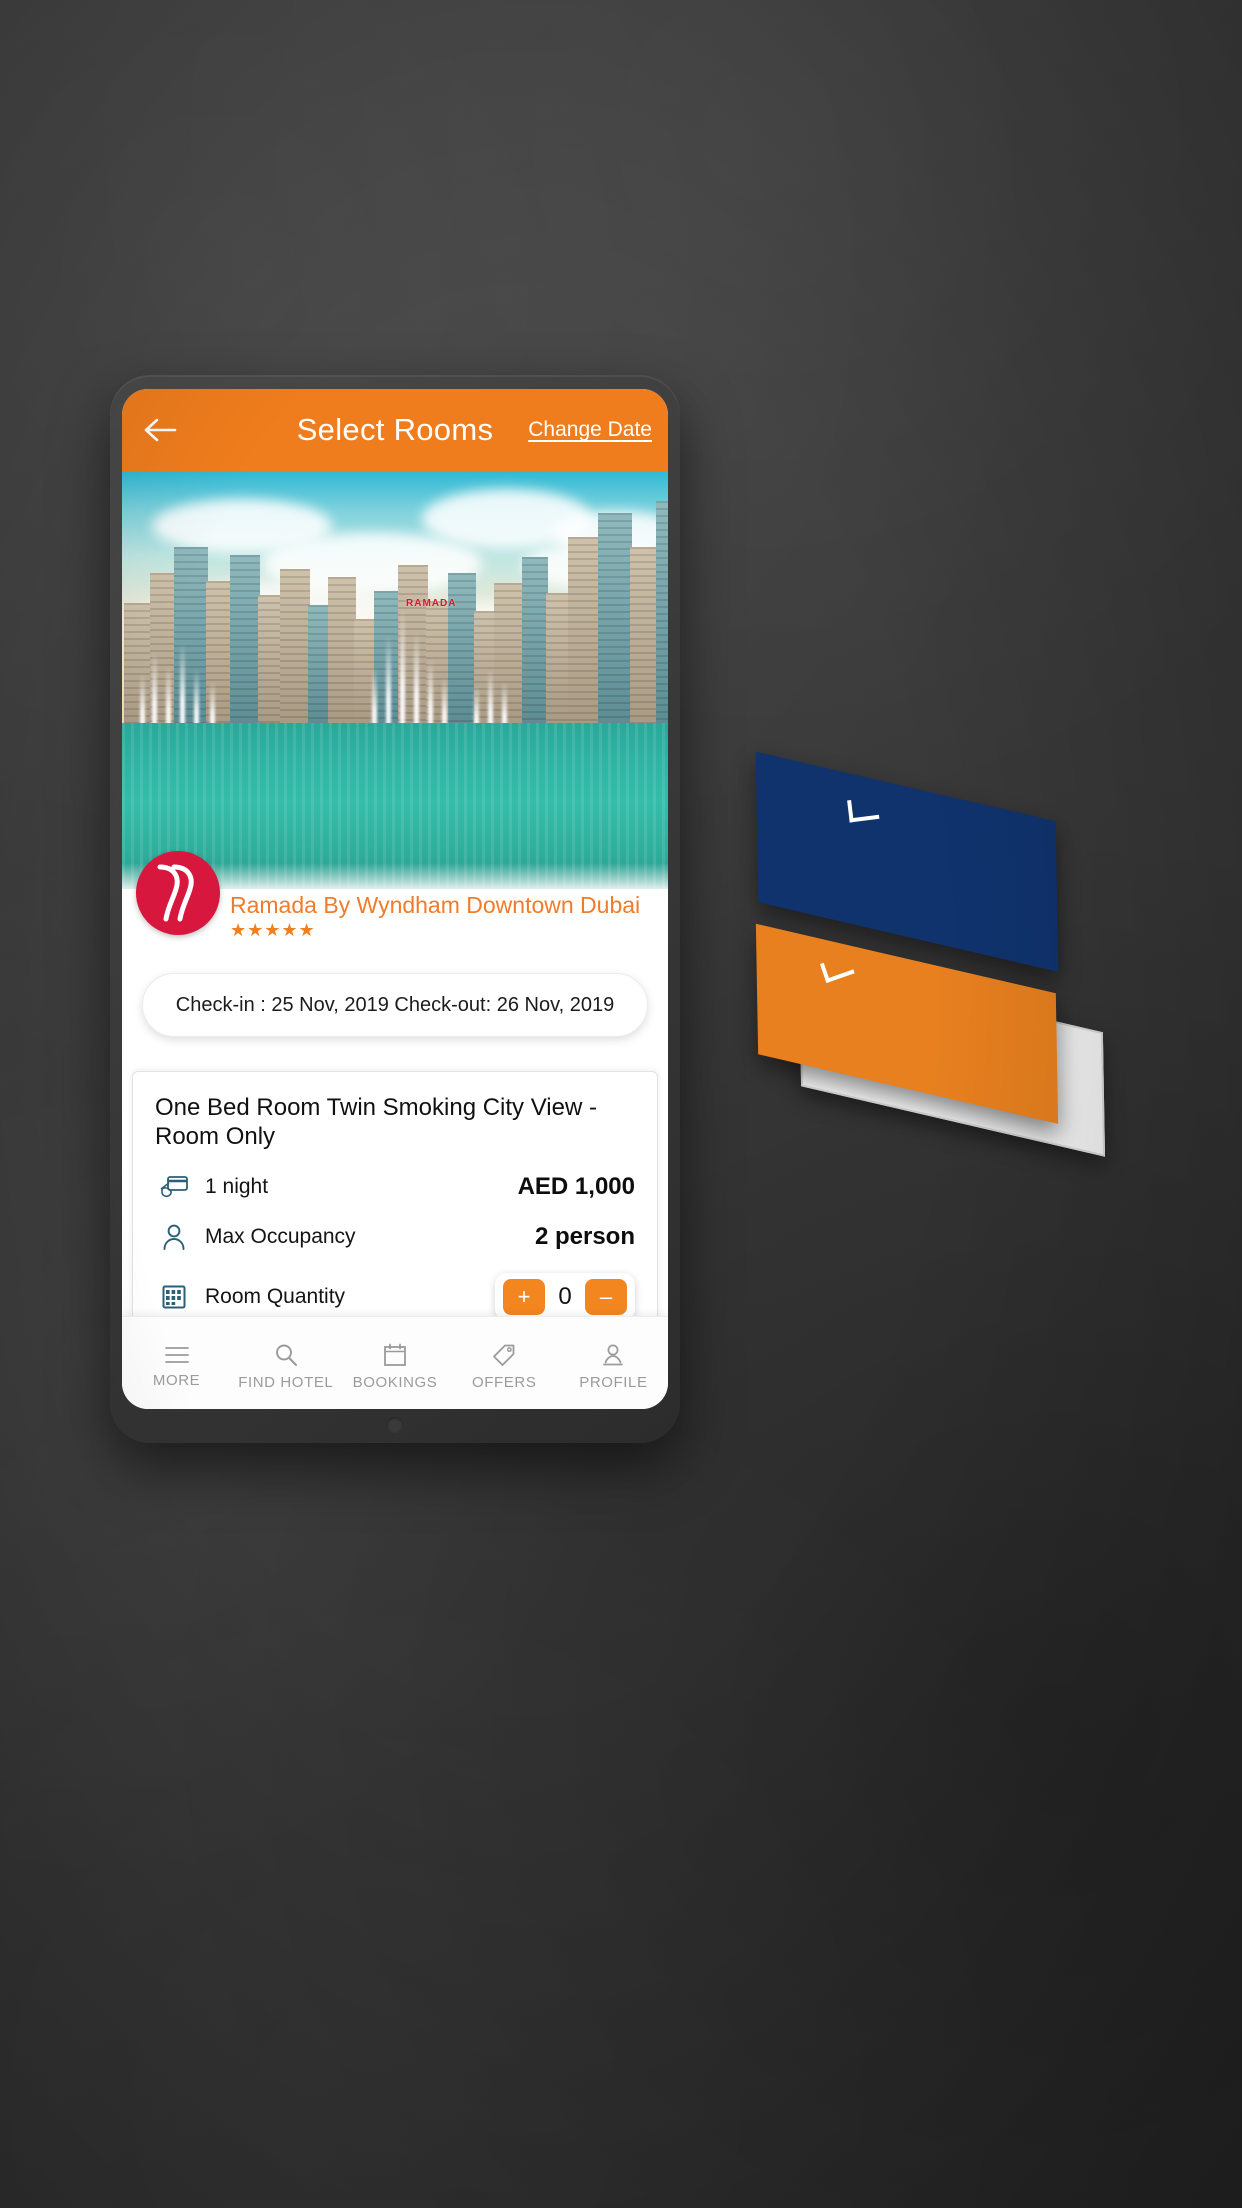  What do you see at coordinates (431, 603) in the screenshot?
I see `ramada-rooftop-sign: RAMADA` at bounding box center [431, 603].